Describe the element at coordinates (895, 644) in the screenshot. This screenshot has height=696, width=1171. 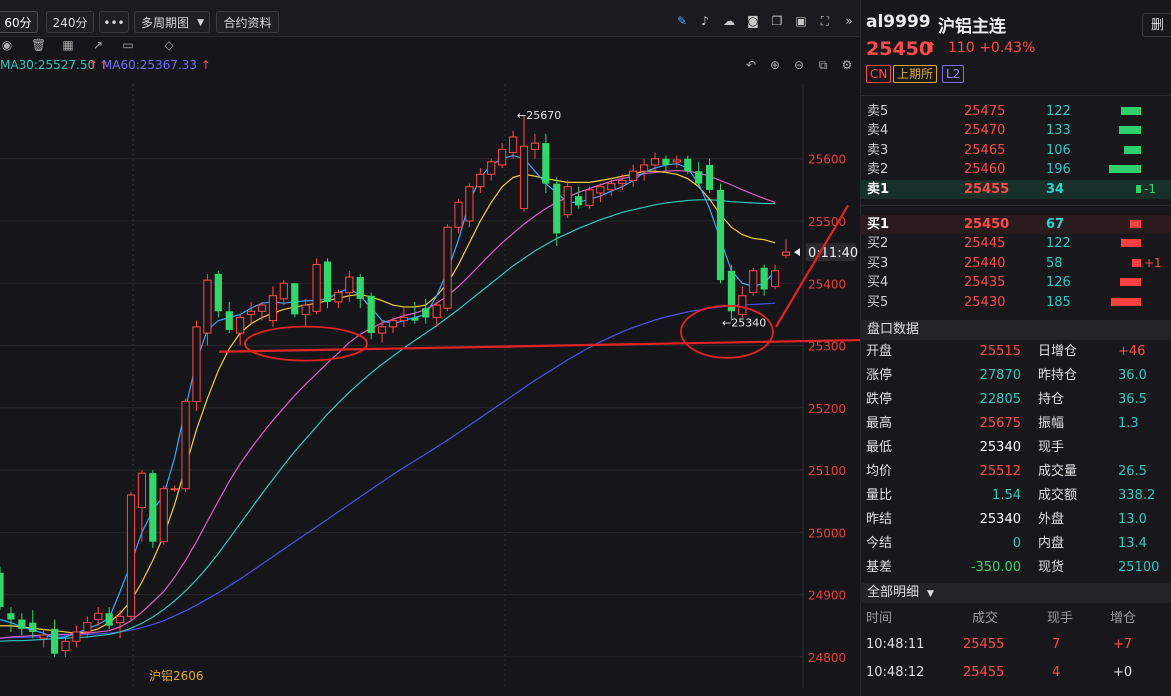
I see `detail-cell: 10:48:11` at that location.